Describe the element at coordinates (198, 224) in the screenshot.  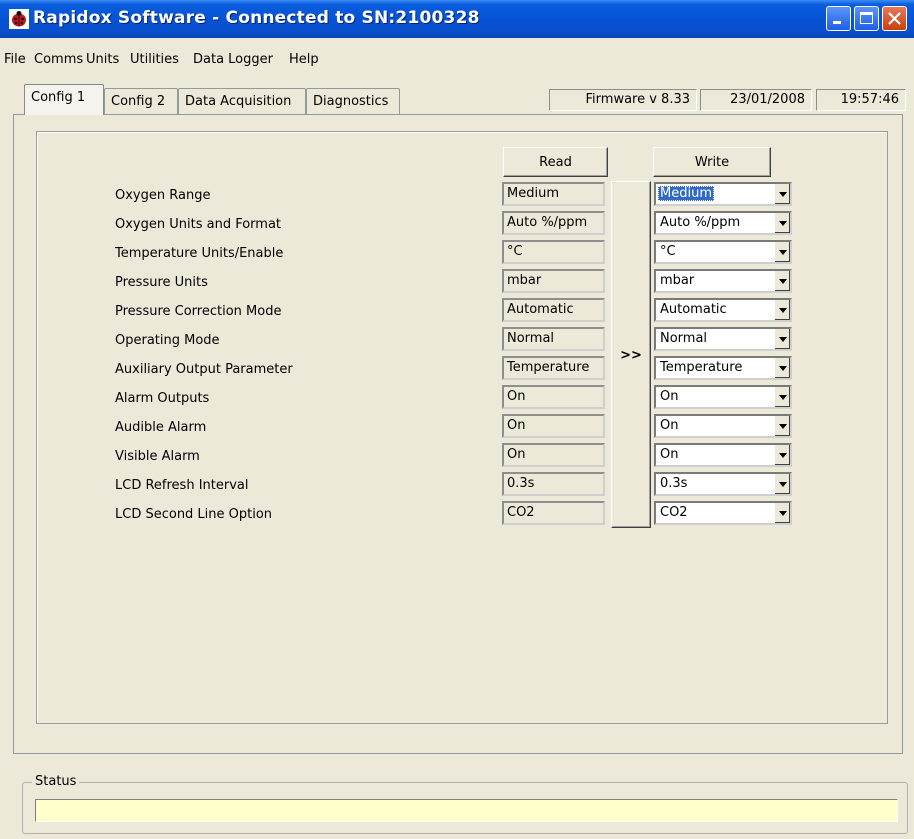
I see `label-oxygen-units-format: Oxygen Units and Format` at that location.